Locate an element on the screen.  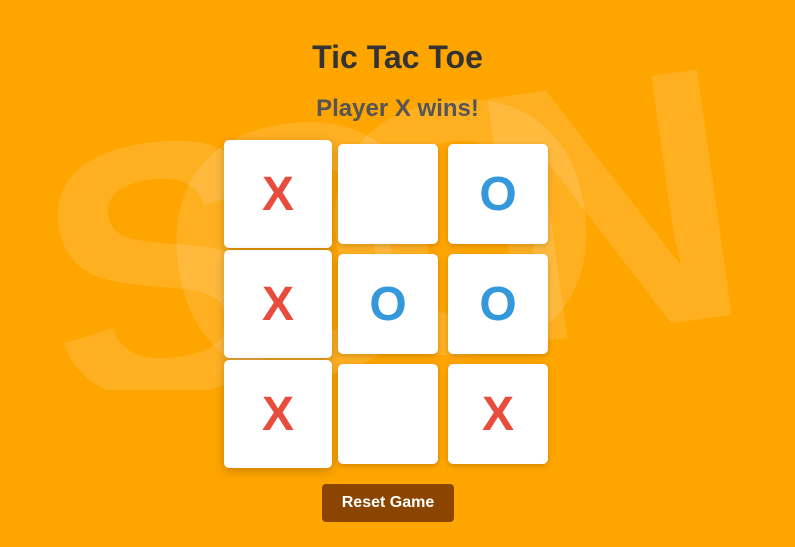
reset-game-button: Reset Game is located at coordinates (388, 503).